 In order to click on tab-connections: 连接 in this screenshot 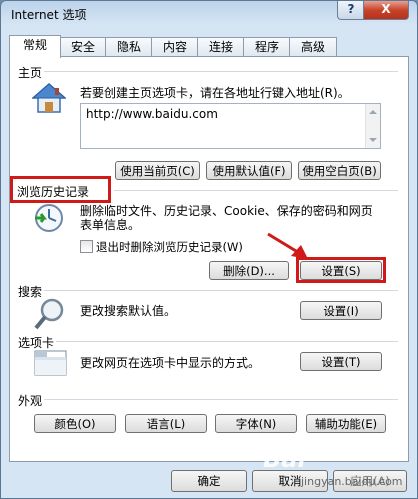, I will do `click(221, 47)`.